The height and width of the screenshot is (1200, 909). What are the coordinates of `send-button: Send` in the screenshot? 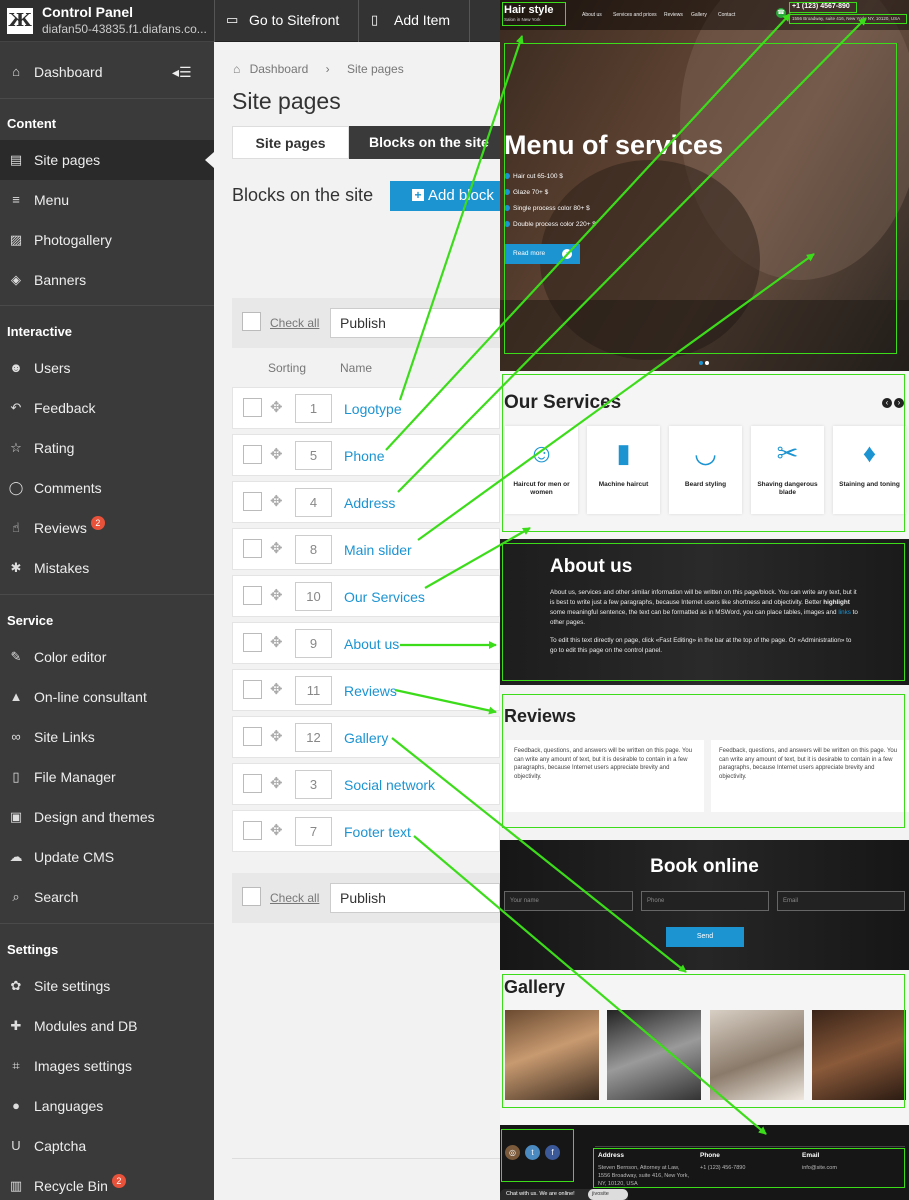 It's located at (705, 937).